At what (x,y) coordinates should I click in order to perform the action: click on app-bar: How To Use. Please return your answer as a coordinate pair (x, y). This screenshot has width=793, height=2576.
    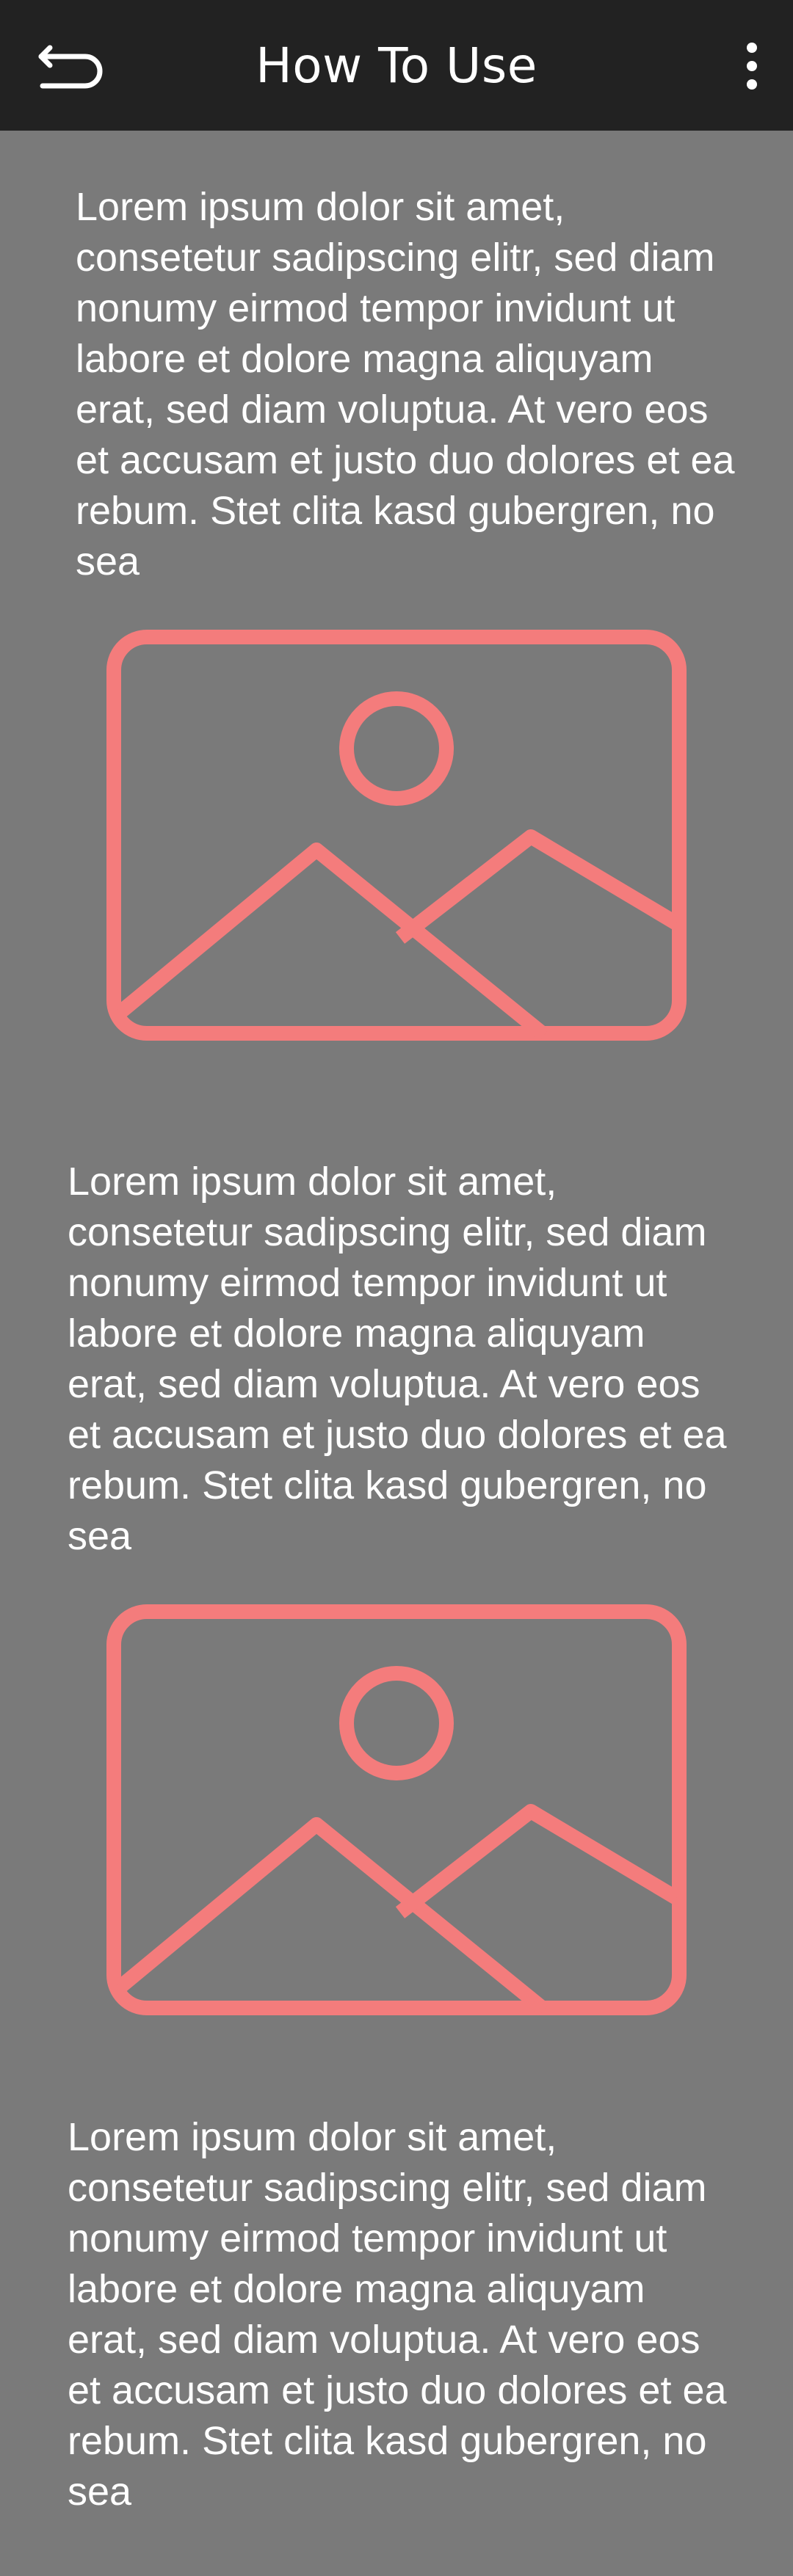
    Looking at the image, I should click on (396, 65).